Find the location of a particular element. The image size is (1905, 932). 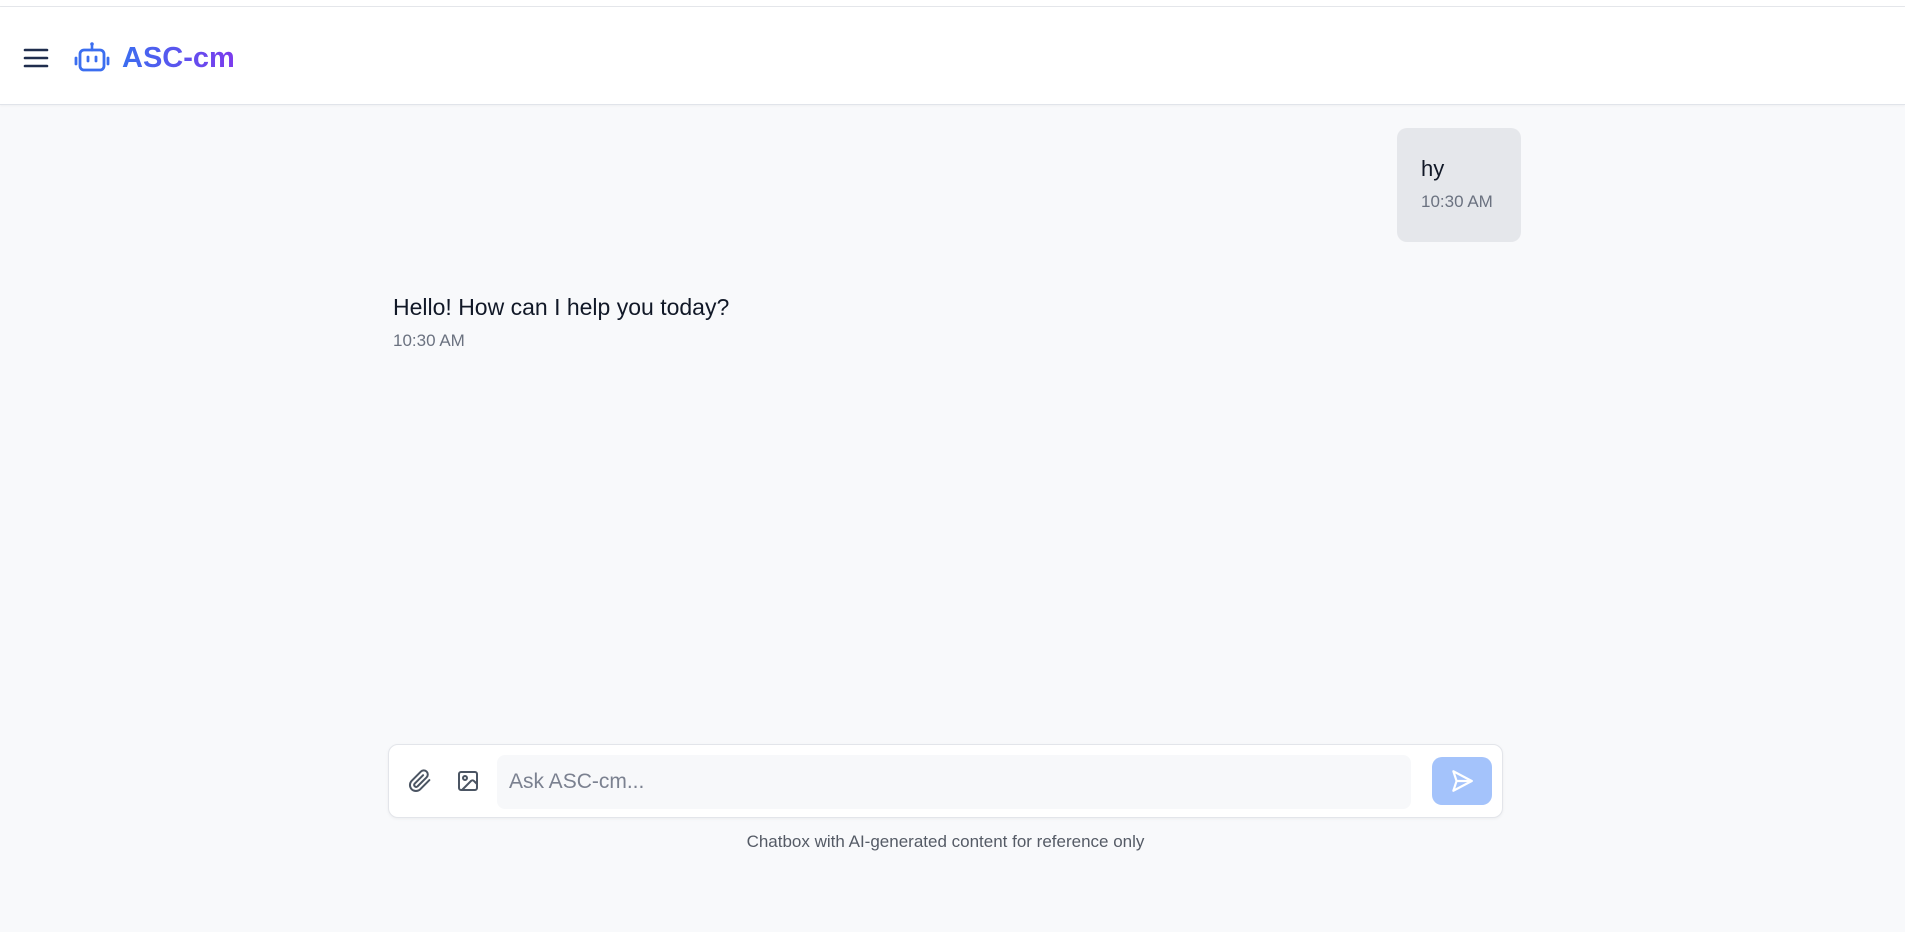

message-input-wrapper is located at coordinates (954, 782).